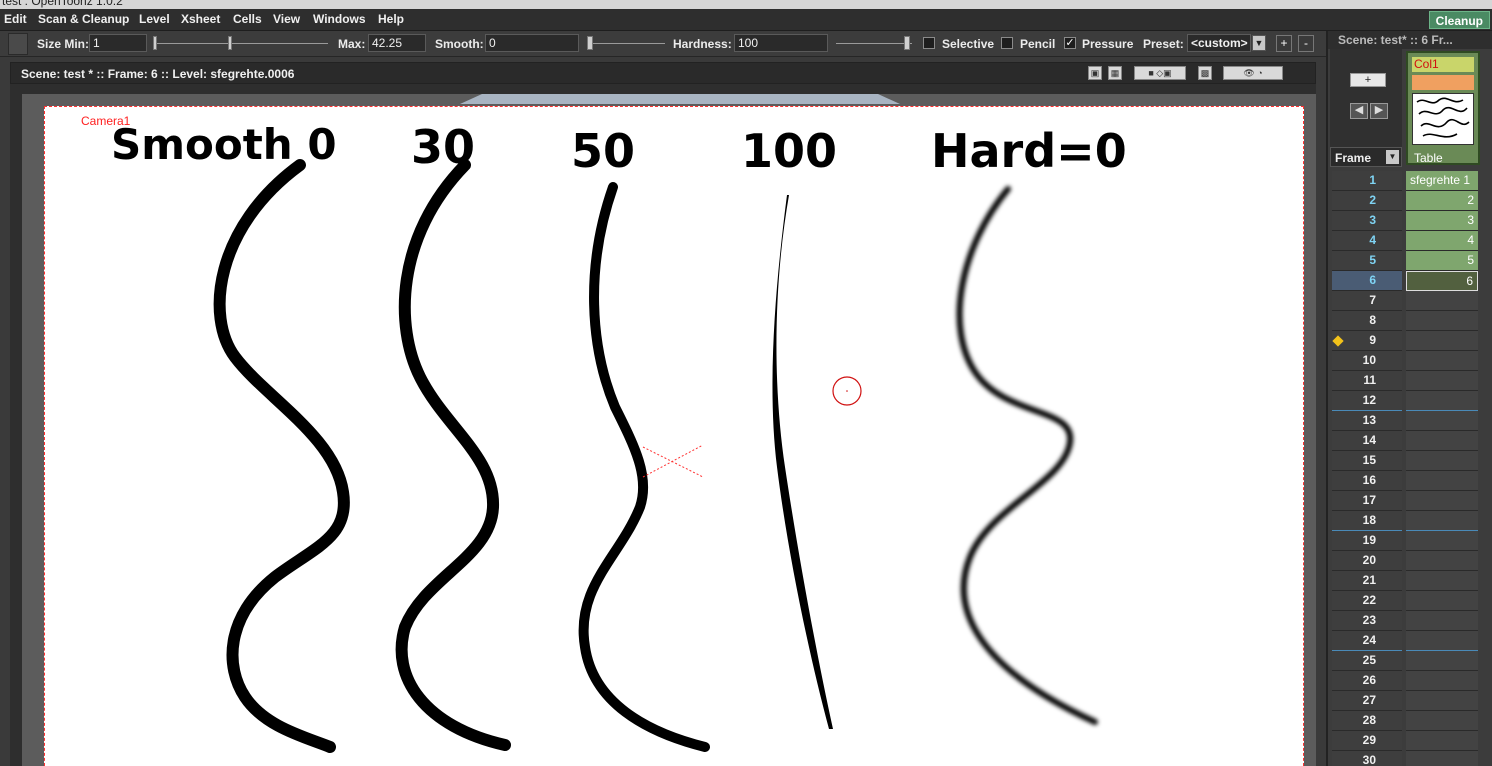 The height and width of the screenshot is (766, 1492). What do you see at coordinates (1115, 73) in the screenshot?
I see `table-view-icon: ▦` at bounding box center [1115, 73].